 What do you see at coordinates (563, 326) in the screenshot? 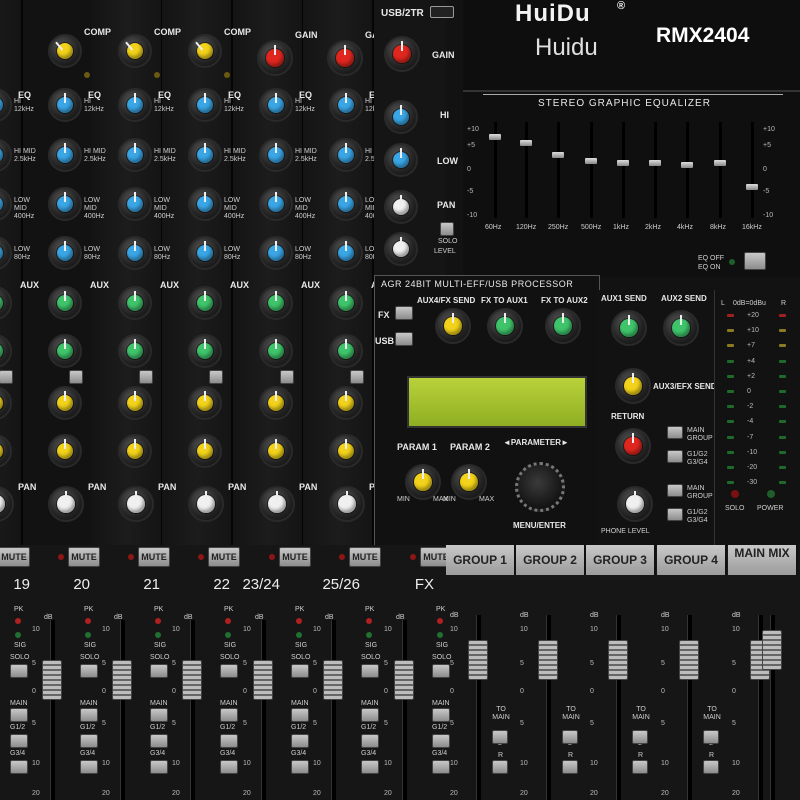
I see `fx-aux2-knob` at bounding box center [563, 326].